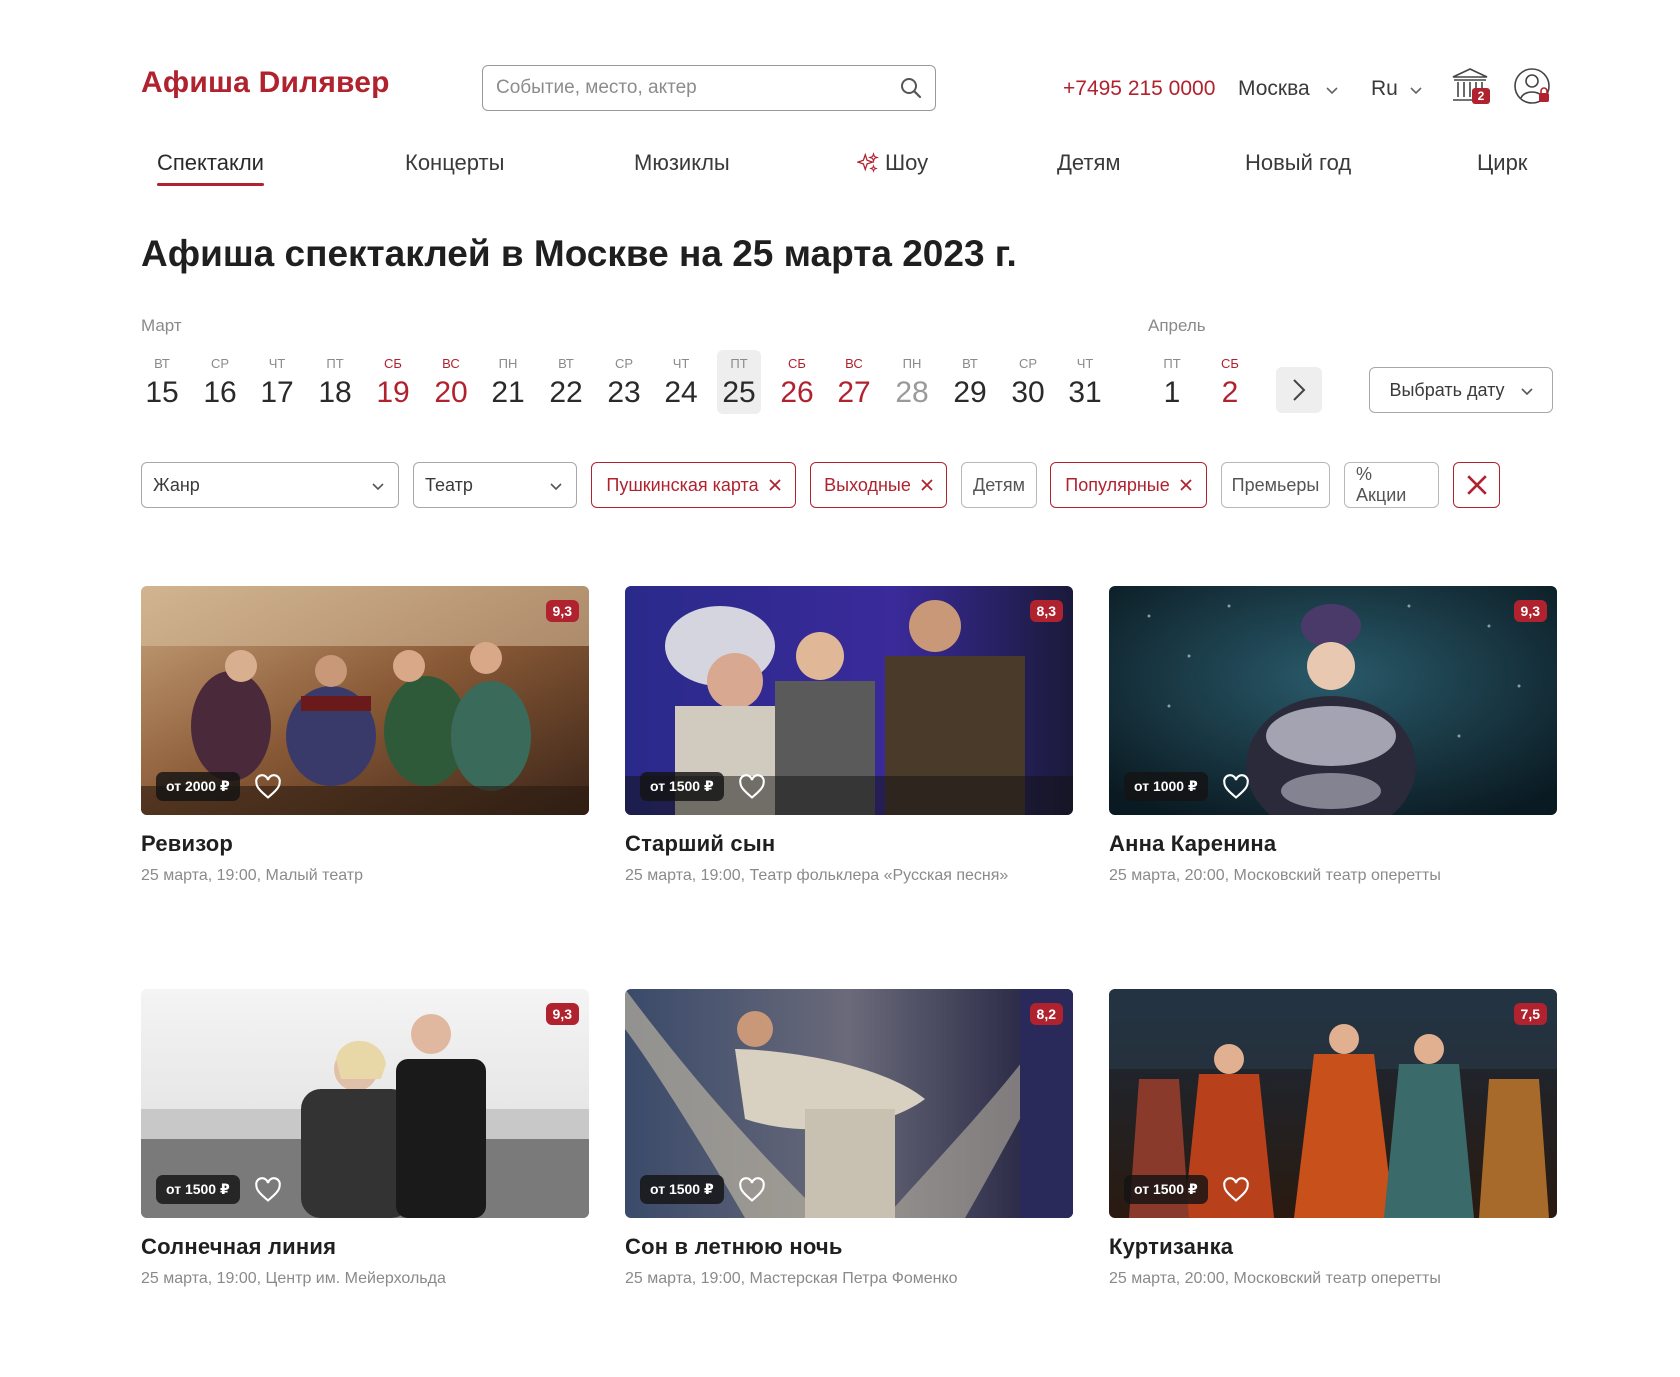 Image resolution: width=1680 pixels, height=1377 pixels. Describe the element at coordinates (508, 392) in the screenshot. I see `day-number: 21` at that location.